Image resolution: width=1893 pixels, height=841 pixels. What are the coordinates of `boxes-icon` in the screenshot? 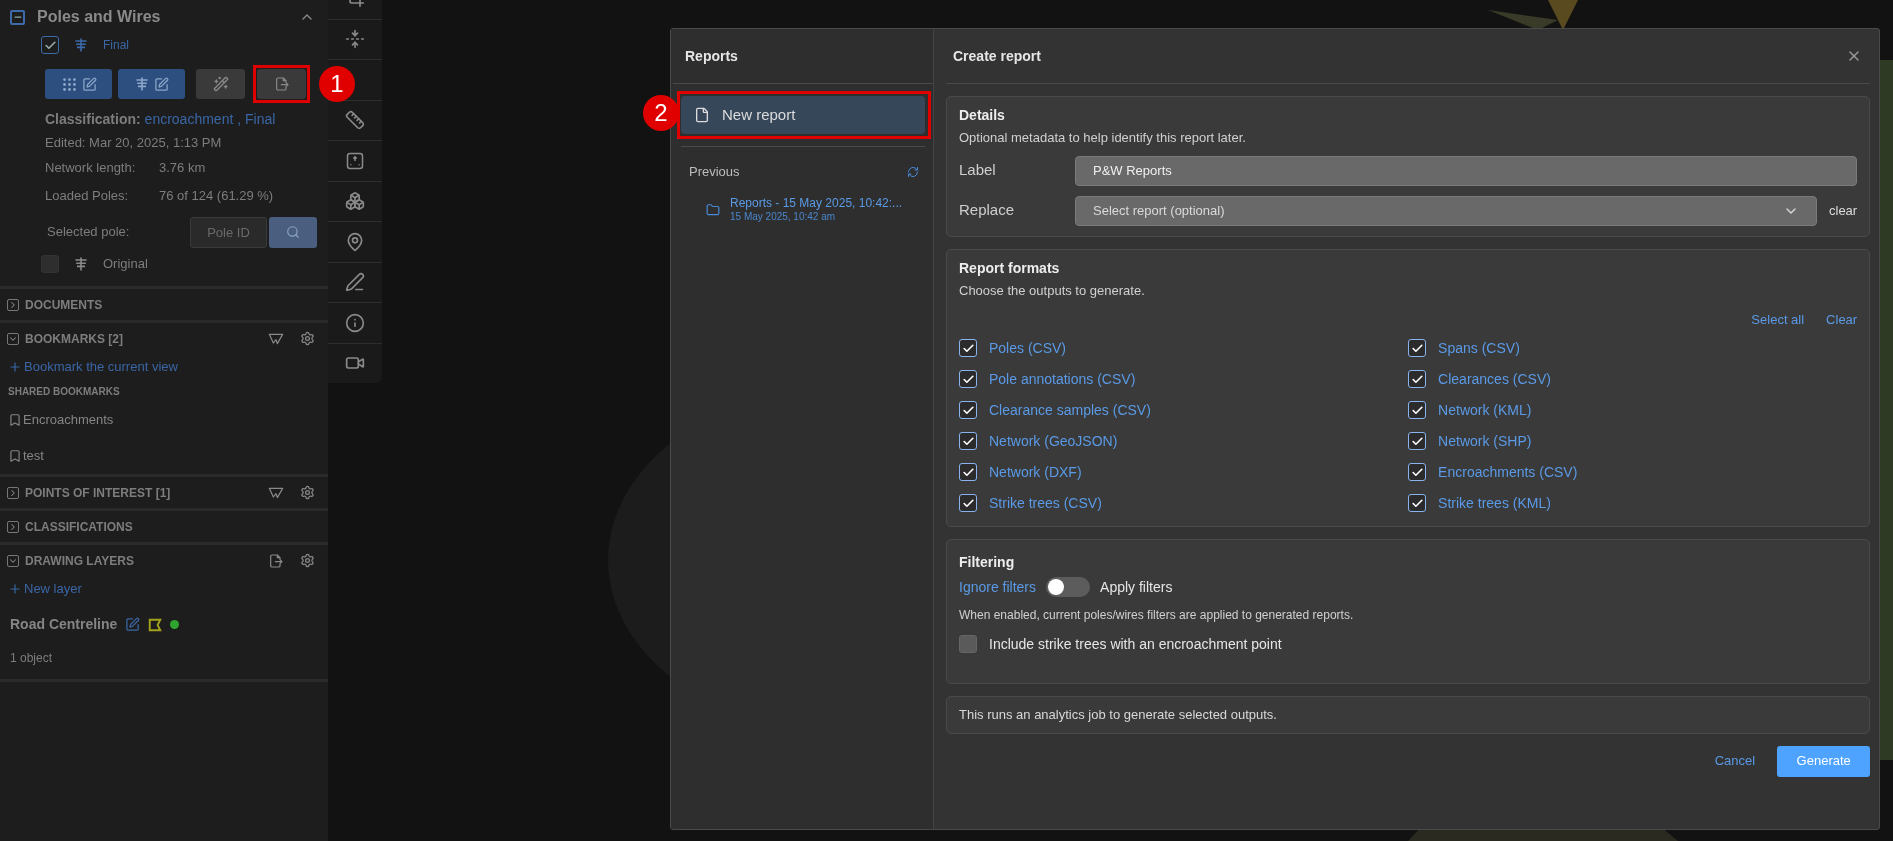 It's located at (355, 201).